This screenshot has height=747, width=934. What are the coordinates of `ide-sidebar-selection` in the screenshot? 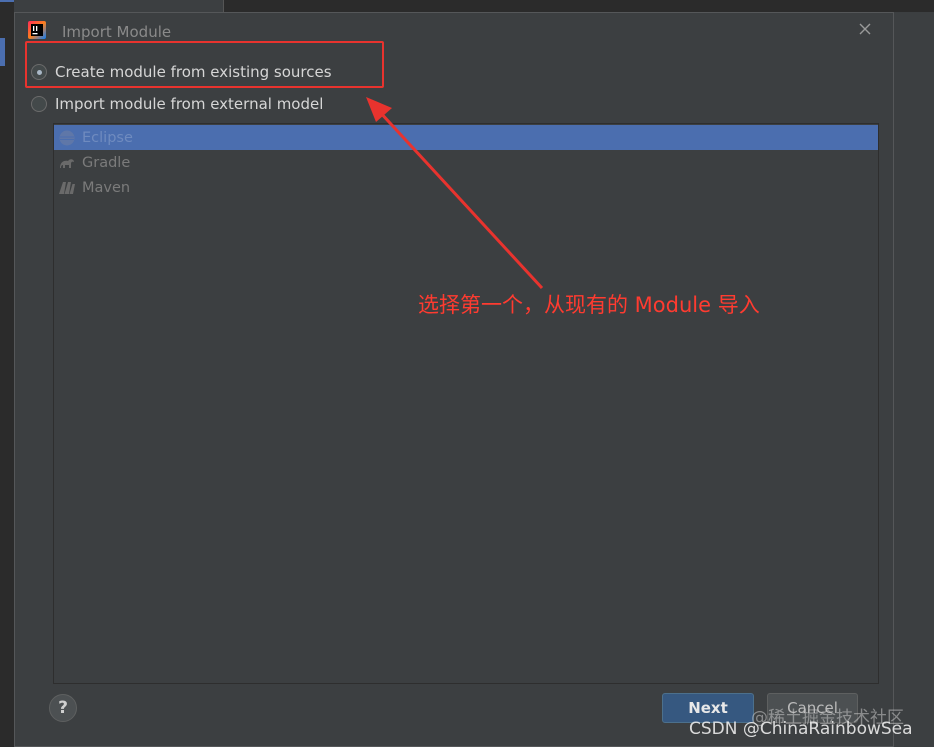 It's located at (2, 52).